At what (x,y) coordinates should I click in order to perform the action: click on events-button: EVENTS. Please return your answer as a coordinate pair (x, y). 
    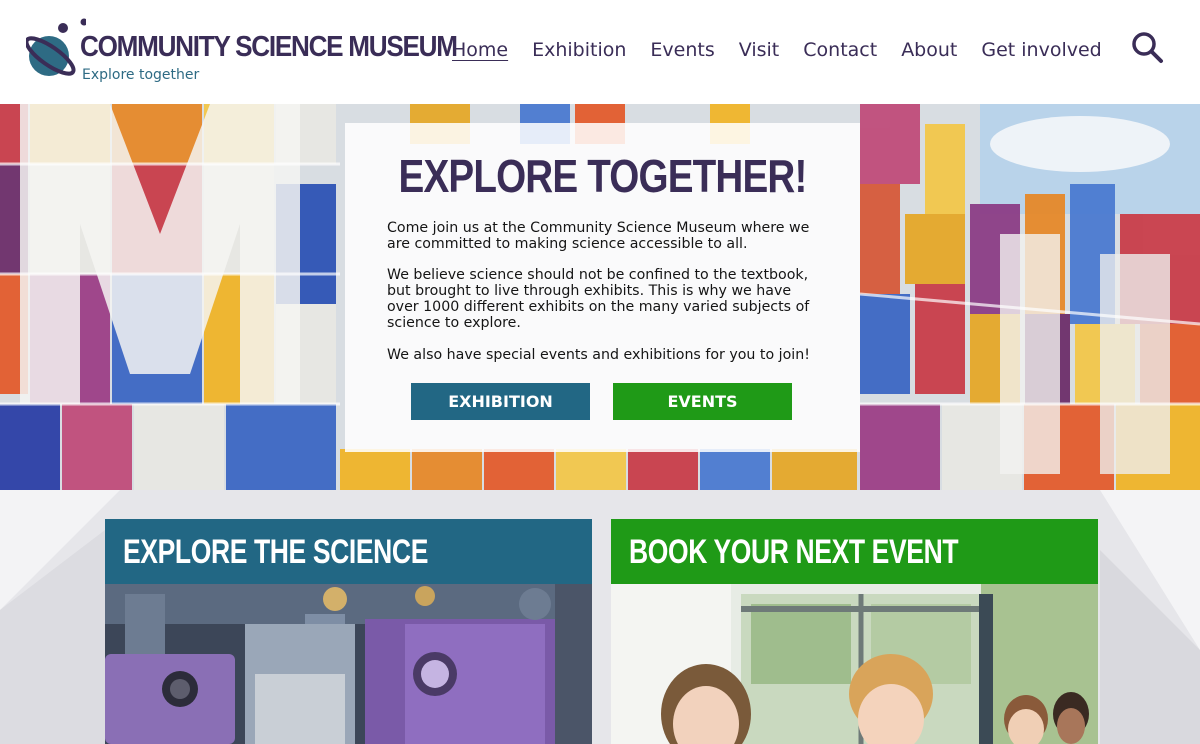
    Looking at the image, I should click on (702, 401).